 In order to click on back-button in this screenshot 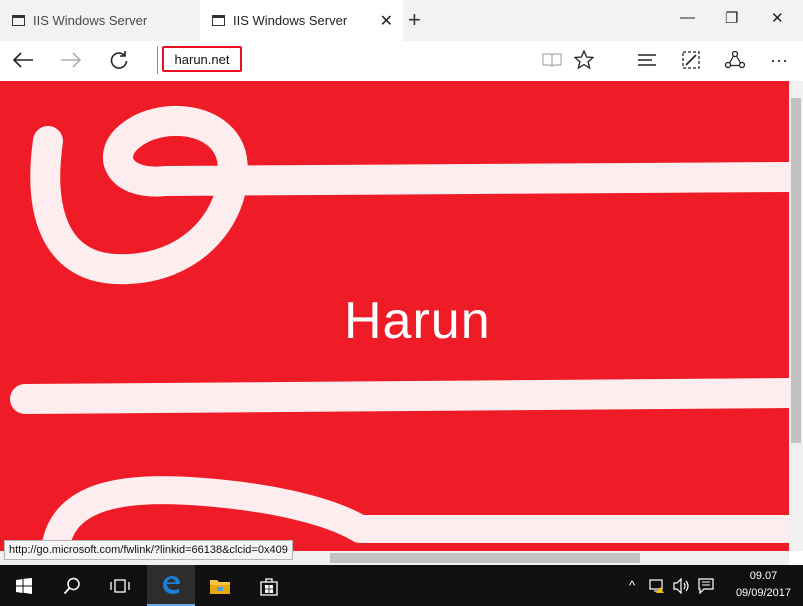, I will do `click(23, 60)`.